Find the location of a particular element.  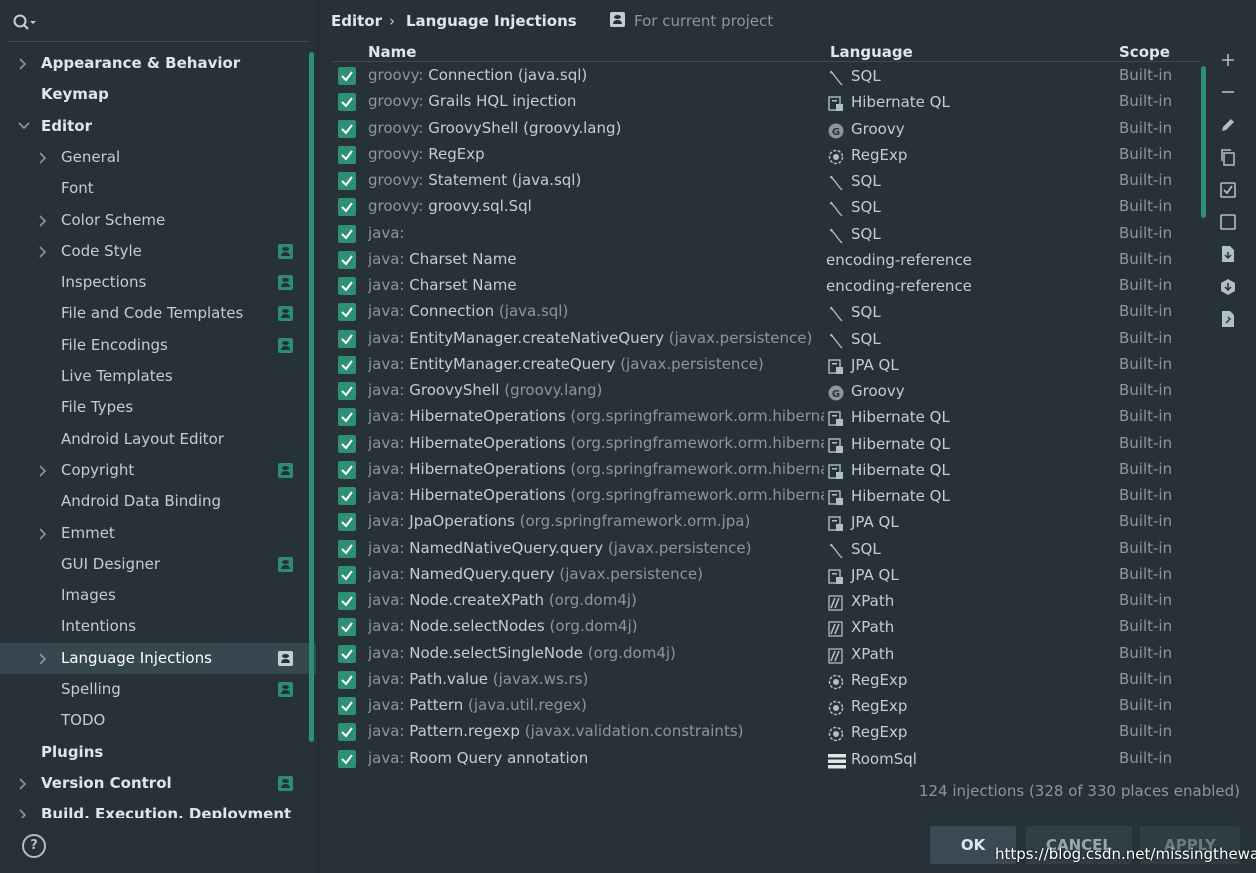

sidebar-scrollbar is located at coordinates (311, 397).